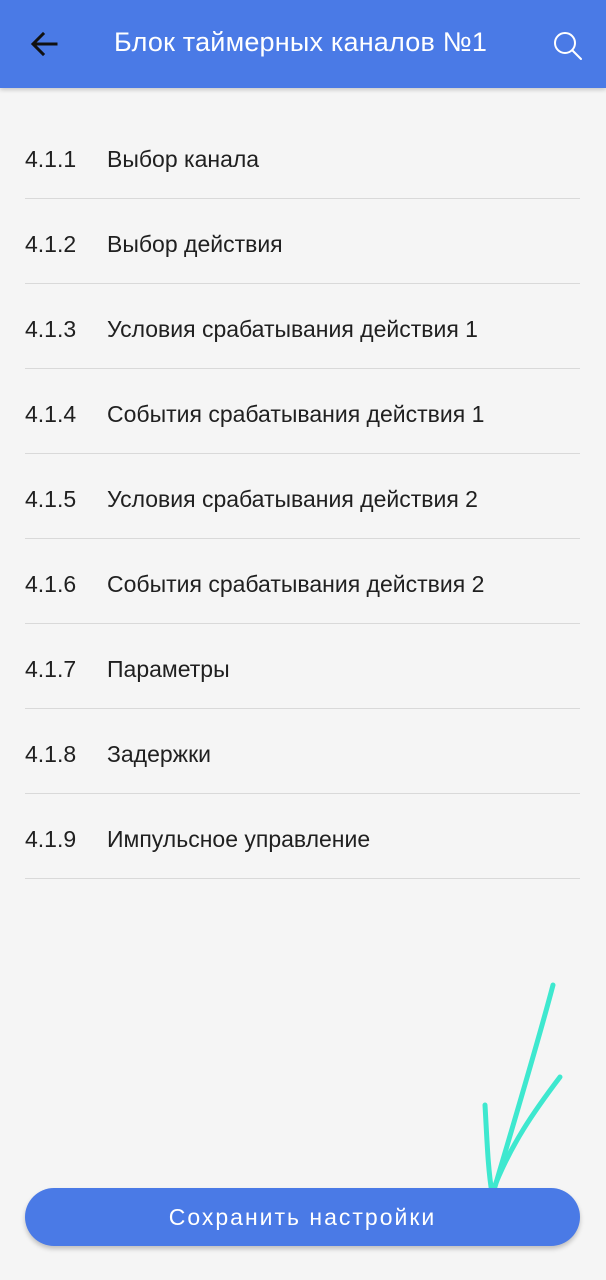 This screenshot has height=1280, width=606. What do you see at coordinates (51, 669) in the screenshot?
I see `item-number: 4.1.7` at bounding box center [51, 669].